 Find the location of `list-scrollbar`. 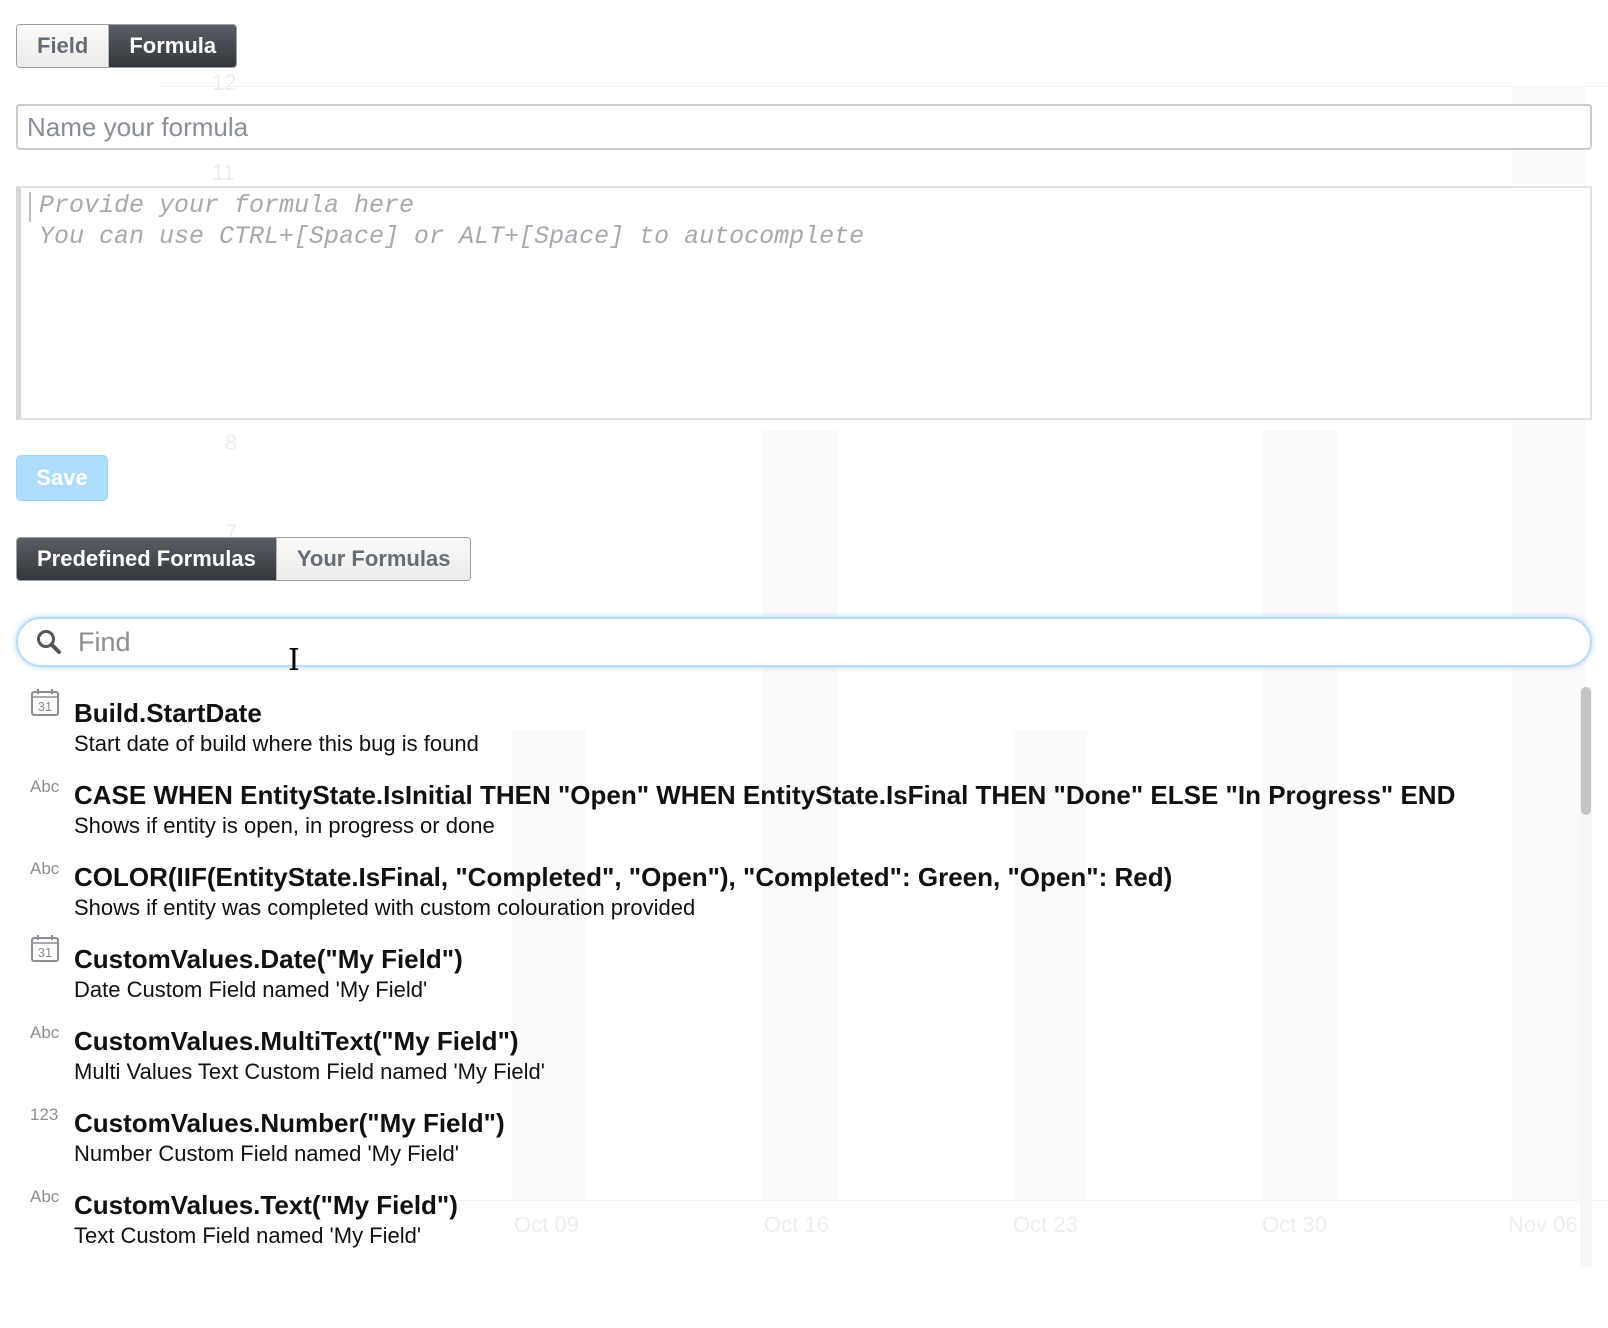

list-scrollbar is located at coordinates (1586, 977).